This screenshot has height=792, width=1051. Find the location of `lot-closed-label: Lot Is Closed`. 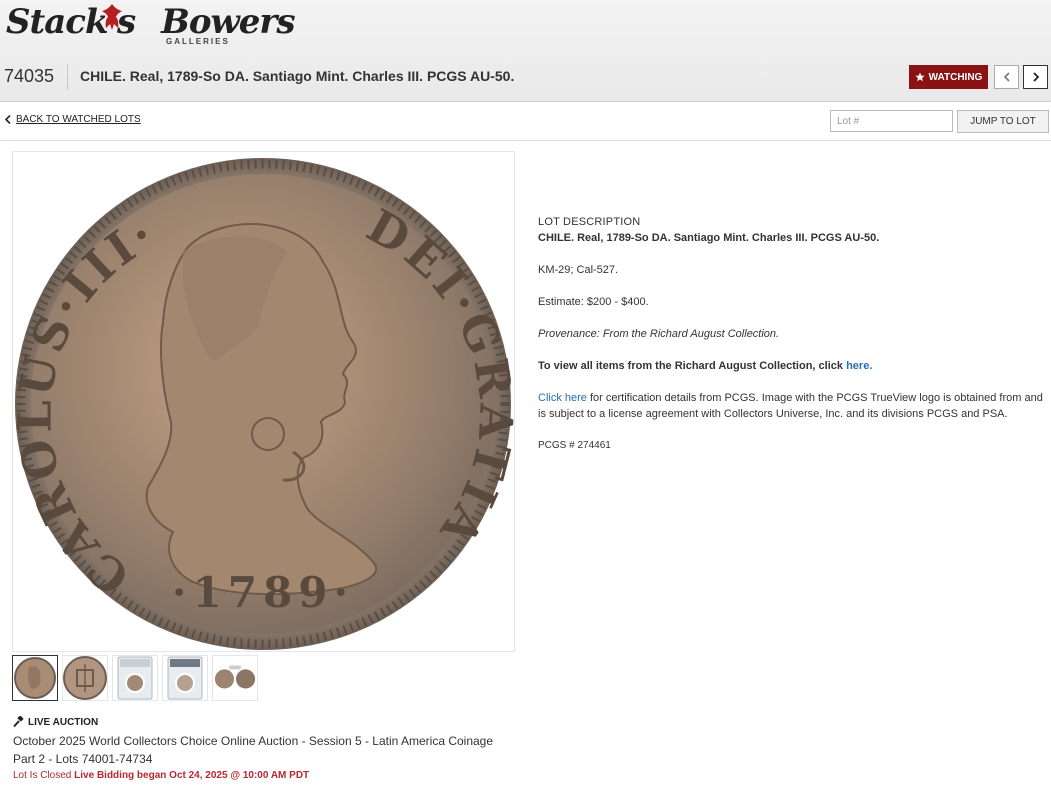

lot-closed-label: Lot Is Closed is located at coordinates (42, 775).